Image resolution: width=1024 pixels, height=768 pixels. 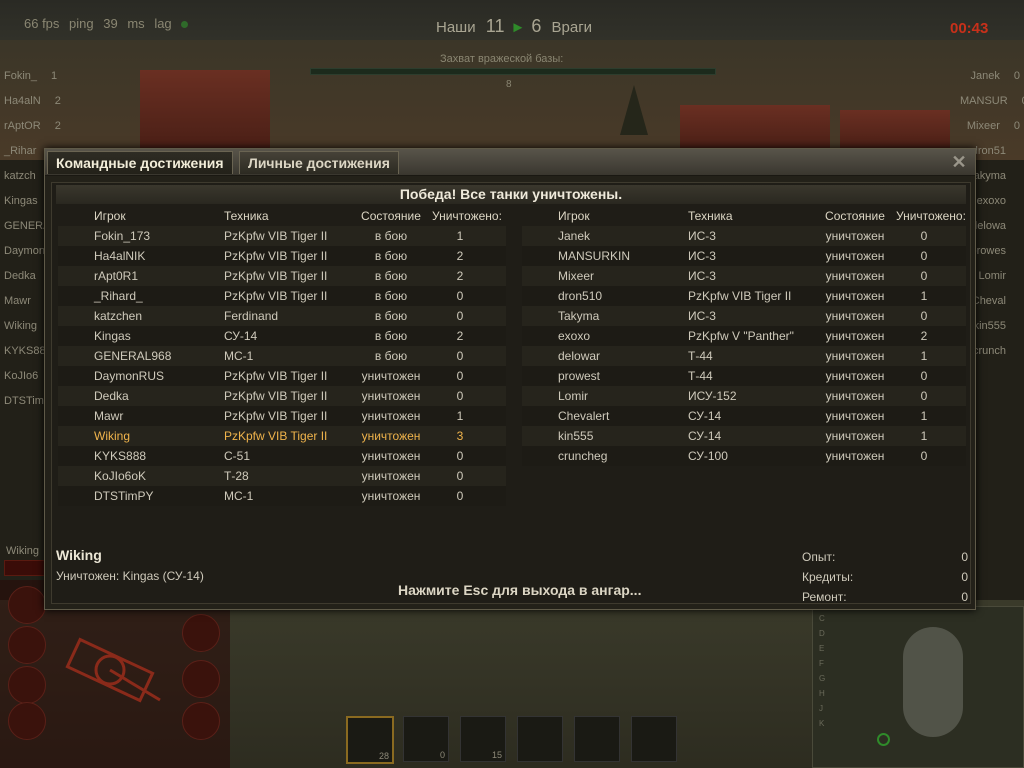 What do you see at coordinates (282, 476) in the screenshot?
I see `table-row: KoJIo6oK Т-28 уничтожен 0` at bounding box center [282, 476].